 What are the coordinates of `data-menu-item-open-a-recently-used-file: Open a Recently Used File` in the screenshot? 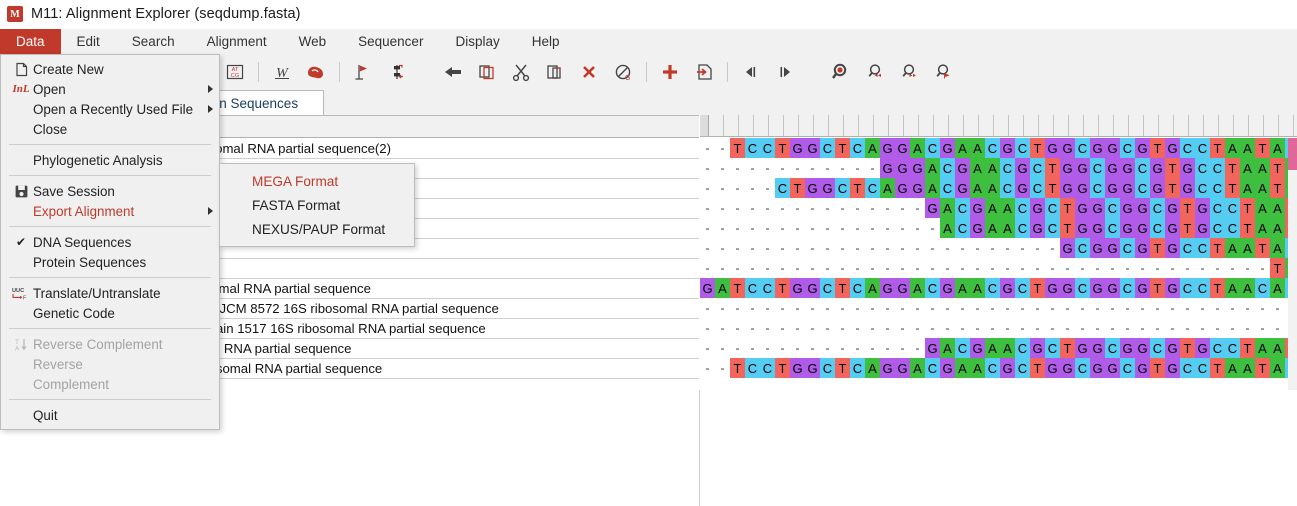 It's located at (110, 109).